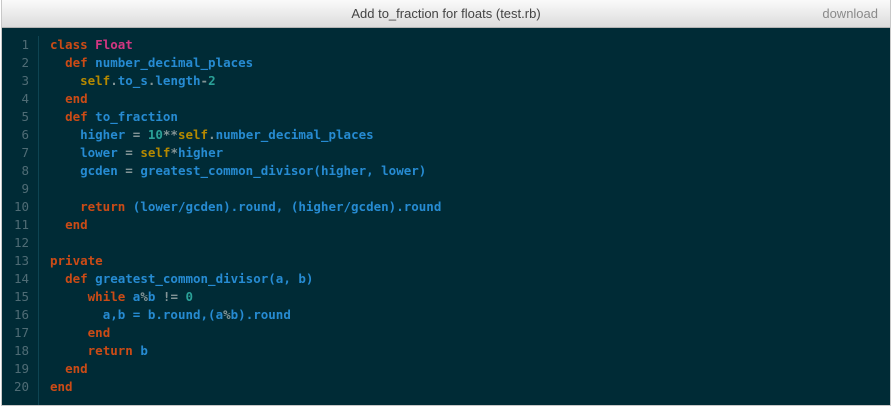  What do you see at coordinates (283, 170) in the screenshot?
I see `code-token: greatest_common_divisor(higher, lower)` at bounding box center [283, 170].